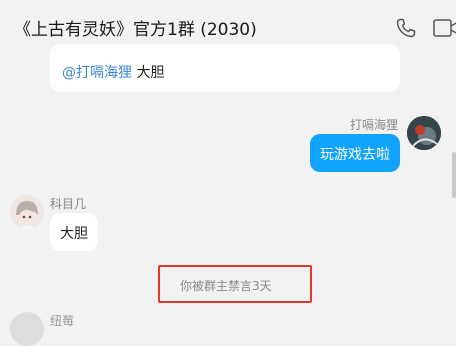 Image resolution: width=456 pixels, height=346 pixels. I want to click on system-notice-highlight: 你被群主禁言3天, so click(235, 284).